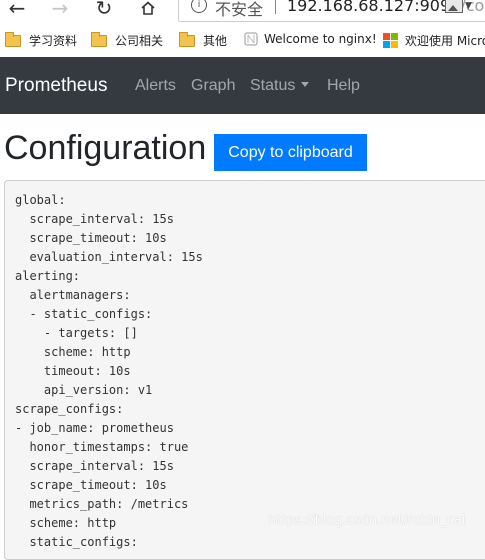 This screenshot has width=485, height=560. I want to click on brand-link: Prometheus, so click(56, 86).